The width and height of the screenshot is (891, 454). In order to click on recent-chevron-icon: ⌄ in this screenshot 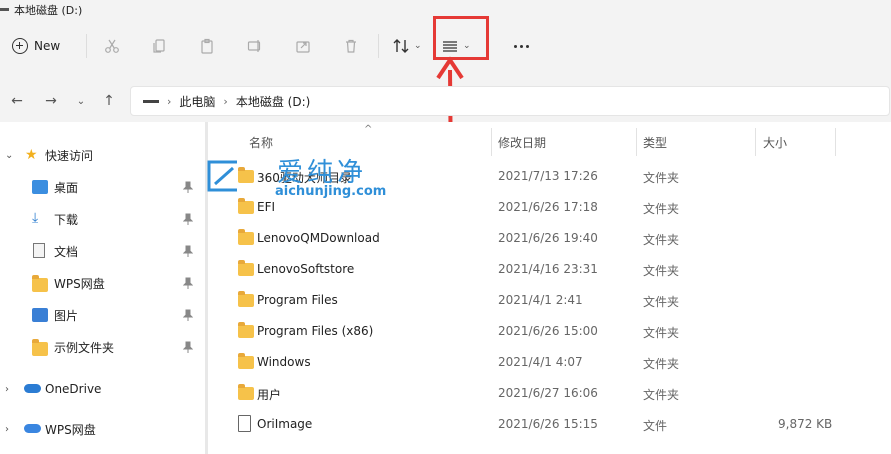, I will do `click(81, 101)`.